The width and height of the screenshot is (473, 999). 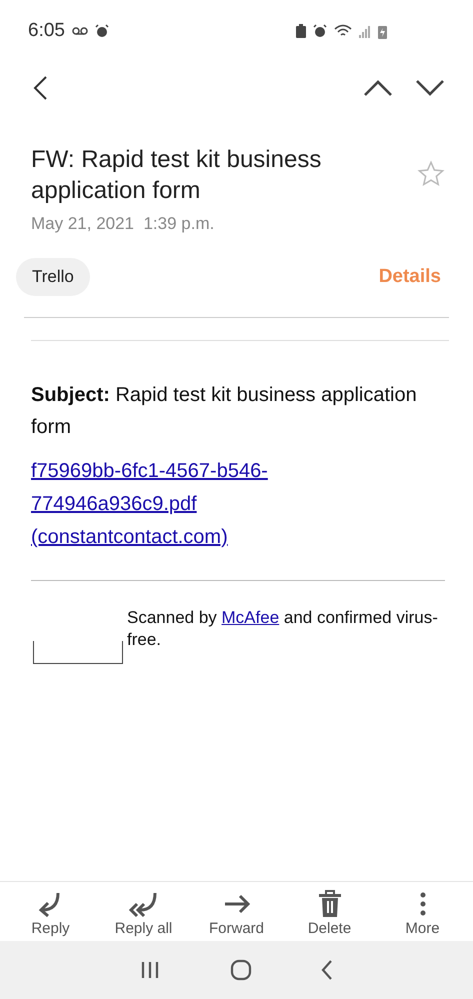 I want to click on delete-button: Delete, so click(x=329, y=913).